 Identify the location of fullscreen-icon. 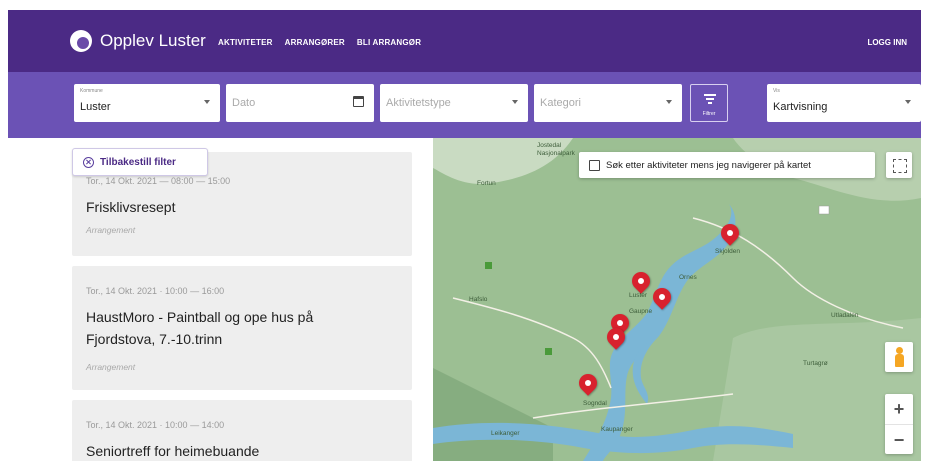
(899, 165).